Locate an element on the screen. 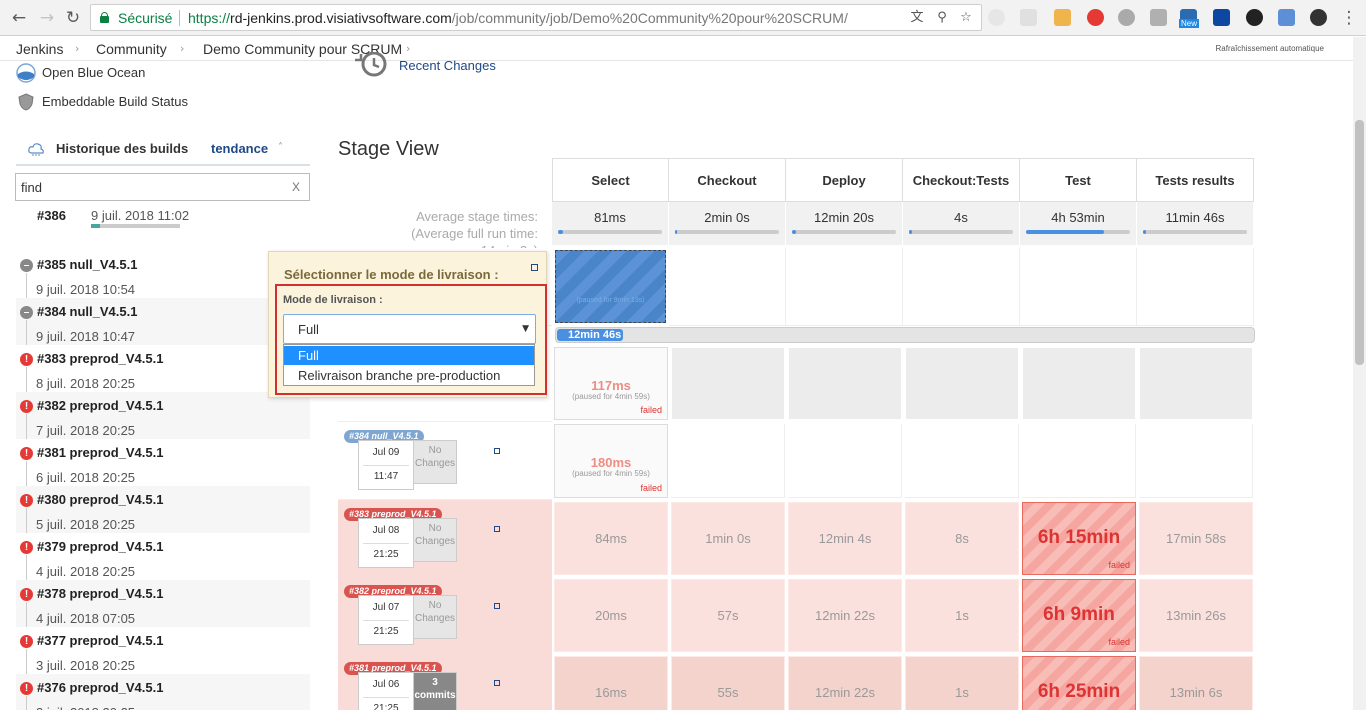 The height and width of the screenshot is (710, 1366). build-number: #380 preprod_V4.5.1 is located at coordinates (100, 499).